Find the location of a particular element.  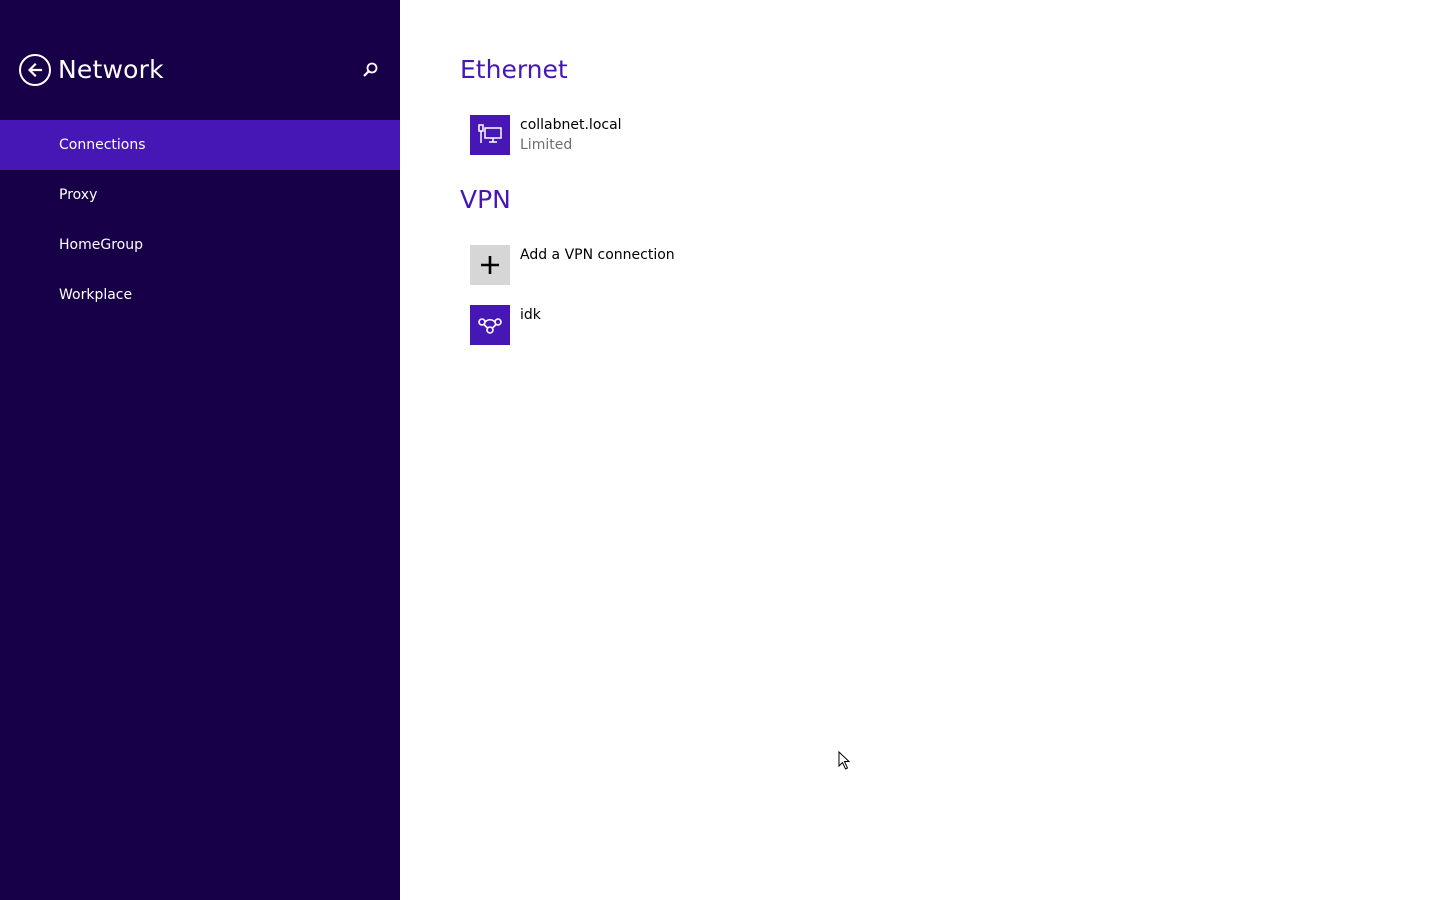

search-icon is located at coordinates (370, 69).